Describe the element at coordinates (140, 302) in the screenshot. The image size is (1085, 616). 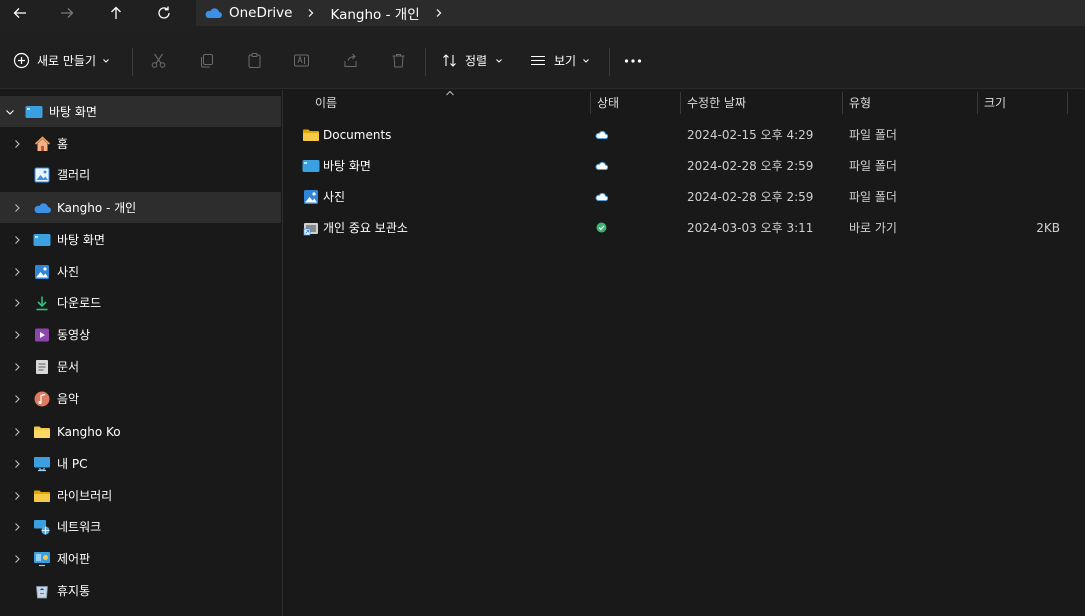
I see `sidebar-item-downloads: 다운로드` at that location.